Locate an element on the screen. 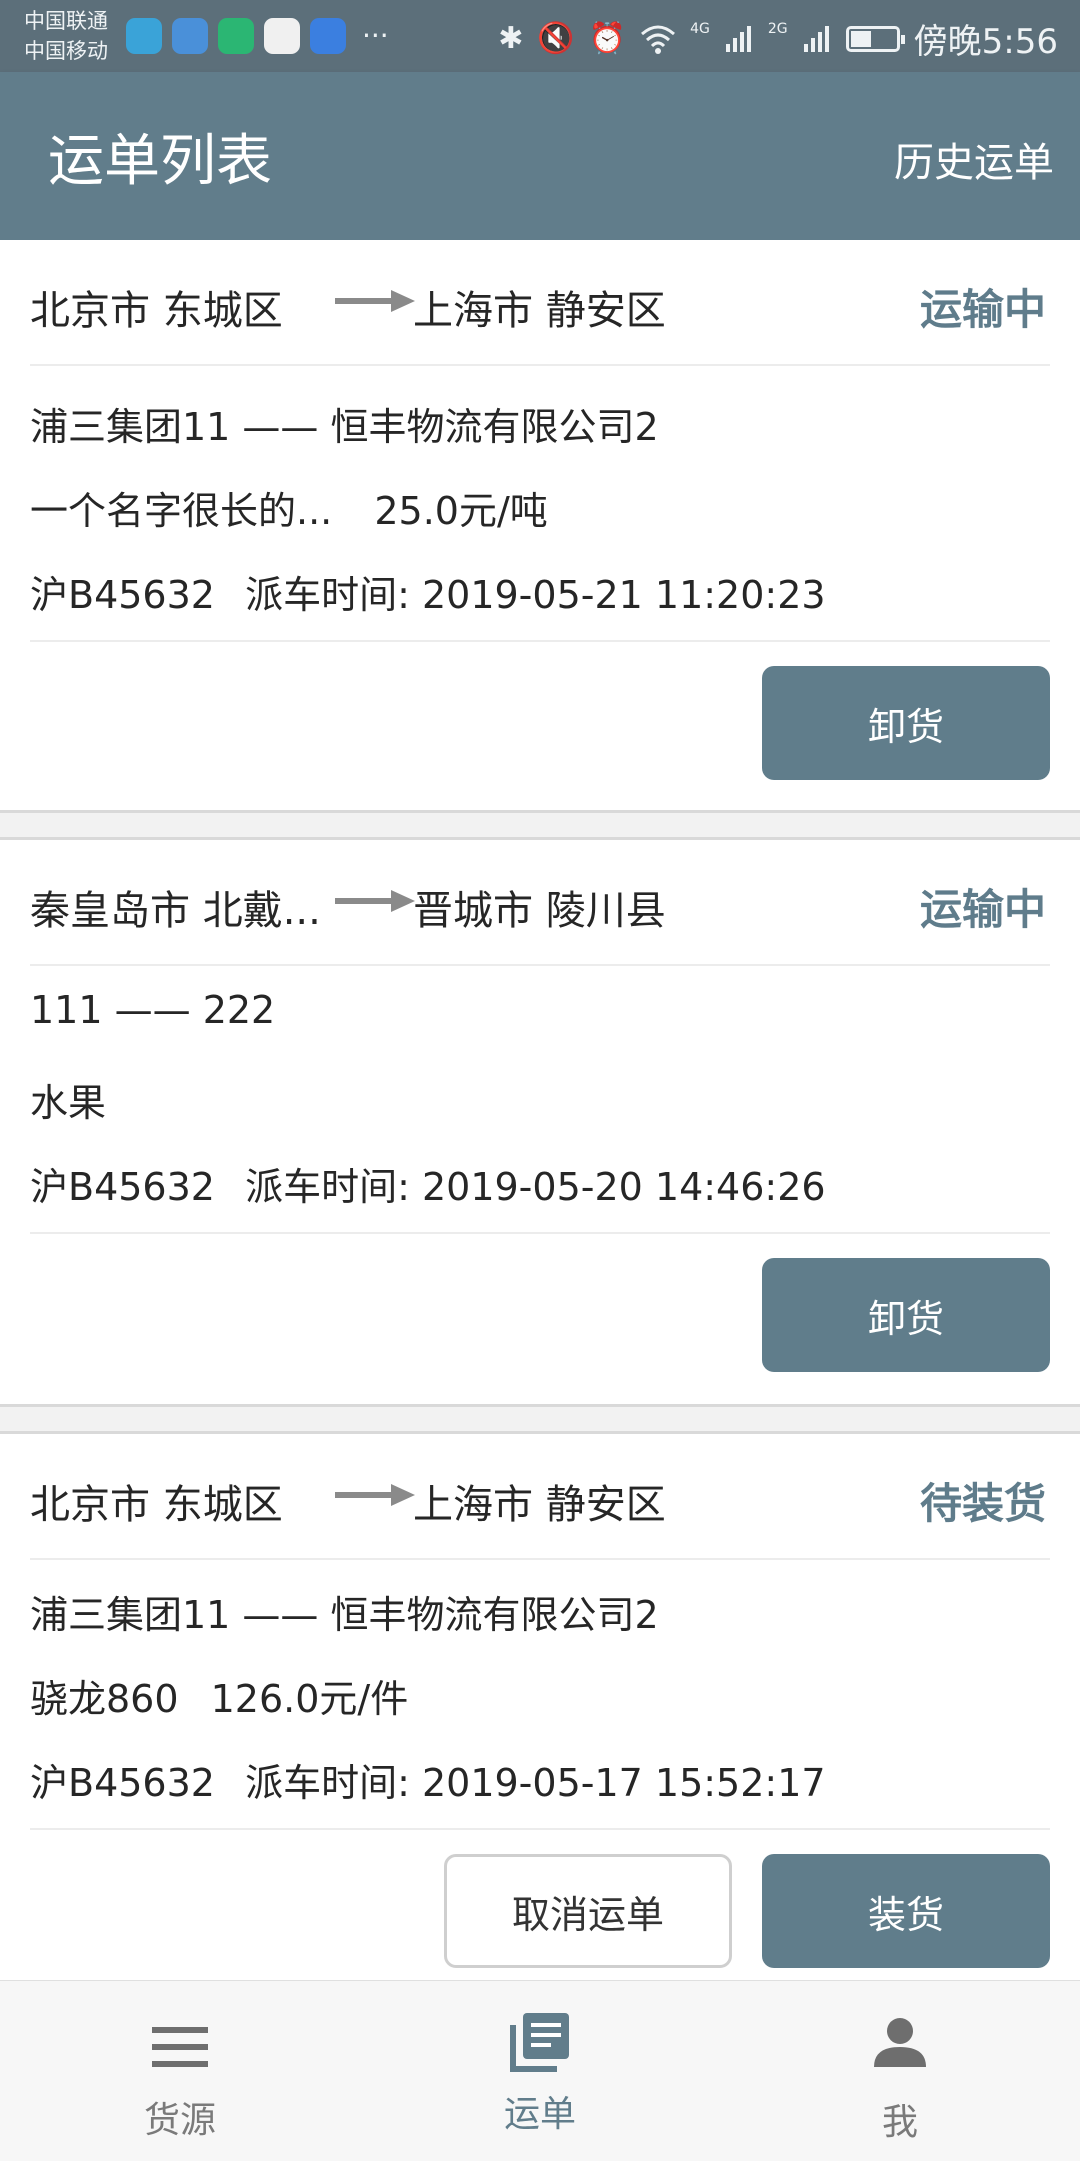 The height and width of the screenshot is (2161, 1080). order-goods-line: 一个名字很长的... 25.0元/吨 is located at coordinates (289, 507).